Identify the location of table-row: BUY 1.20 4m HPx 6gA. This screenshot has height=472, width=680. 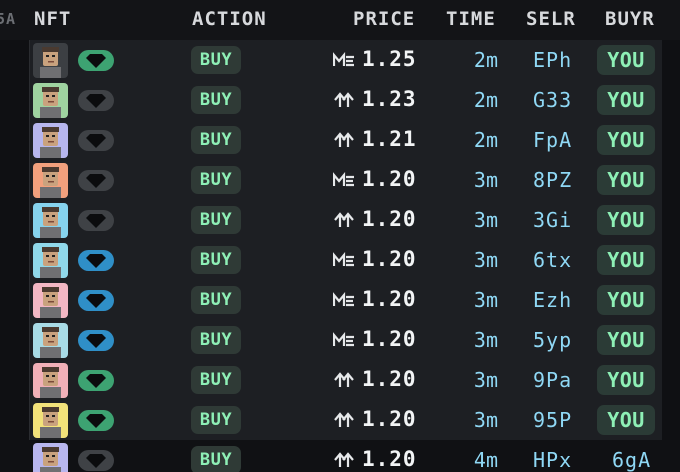
(340, 456).